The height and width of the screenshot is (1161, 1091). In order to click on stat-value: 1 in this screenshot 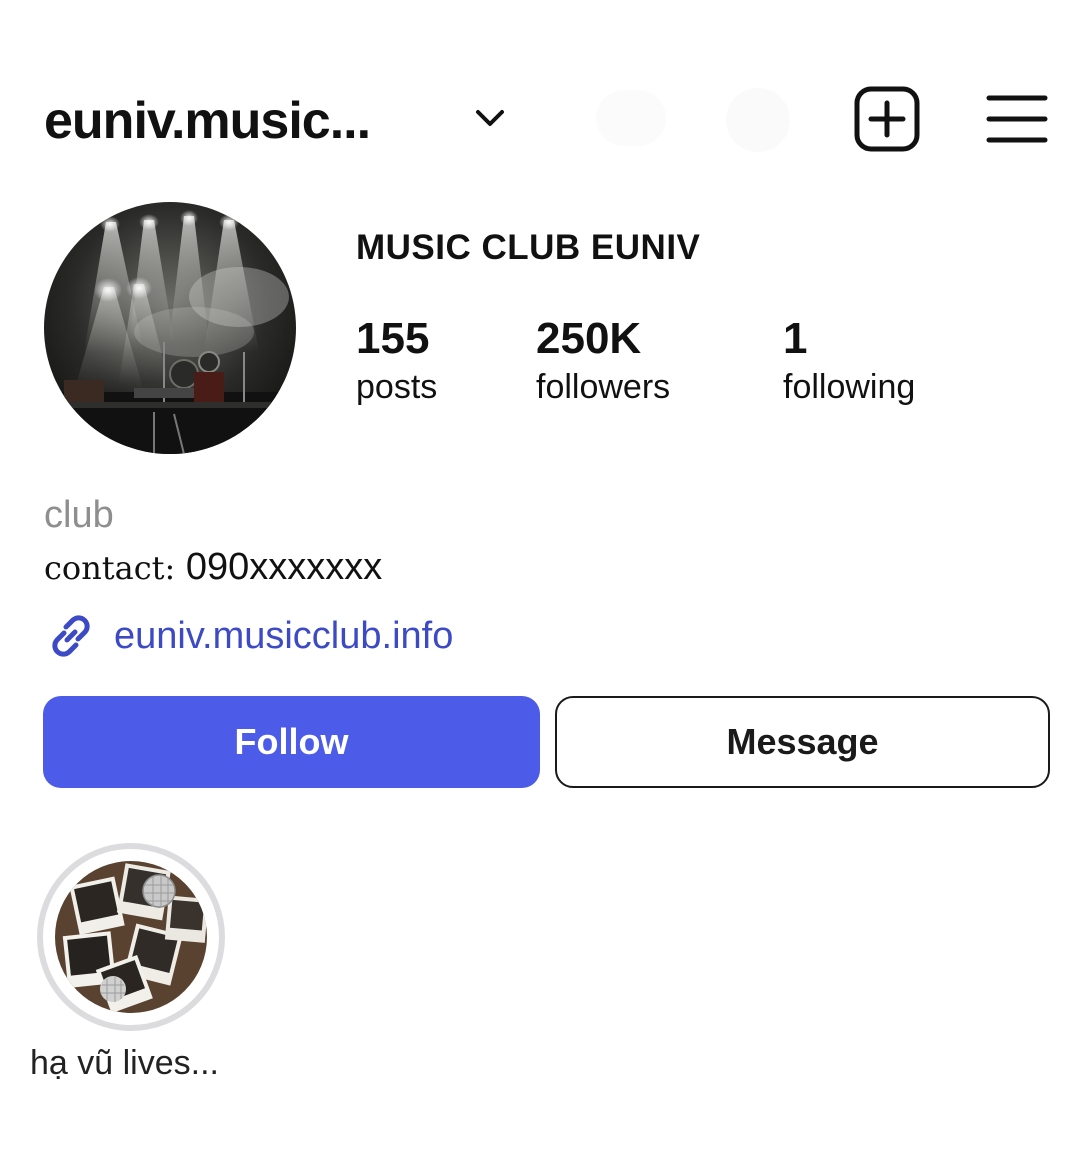, I will do `click(795, 338)`.